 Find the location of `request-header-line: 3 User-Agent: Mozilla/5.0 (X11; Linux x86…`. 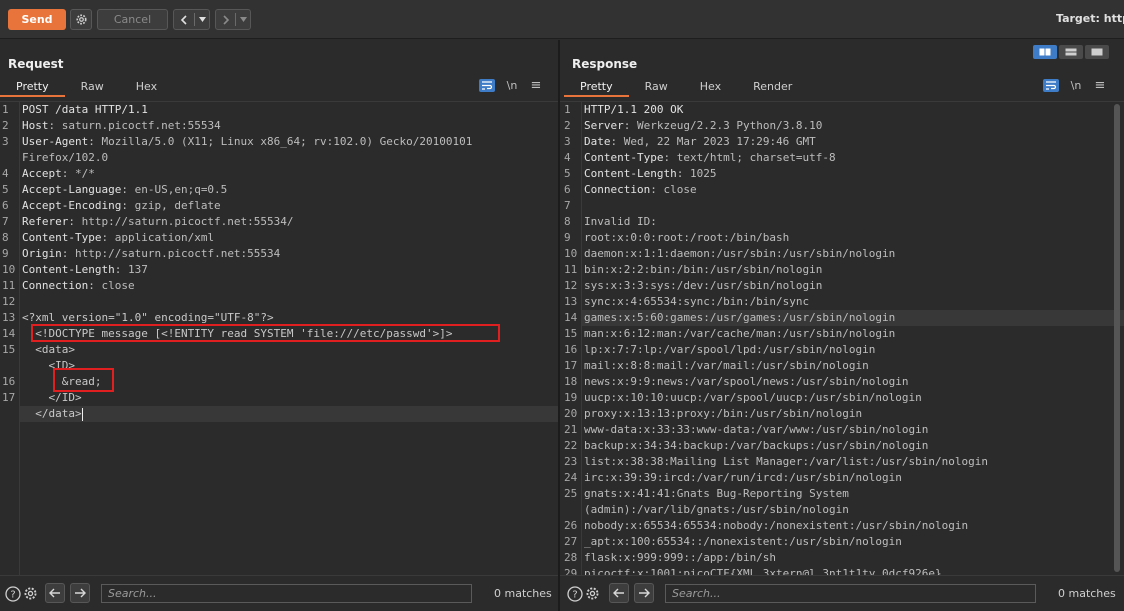

request-header-line: 3 User-Agent: Mozilla/5.0 (X11; Linux x86… is located at coordinates (279, 142).